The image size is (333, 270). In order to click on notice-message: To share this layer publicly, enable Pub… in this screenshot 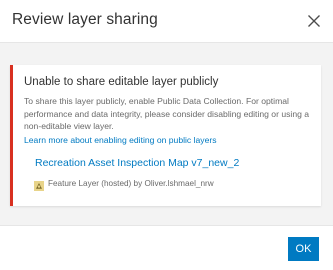, I will do `click(167, 113)`.